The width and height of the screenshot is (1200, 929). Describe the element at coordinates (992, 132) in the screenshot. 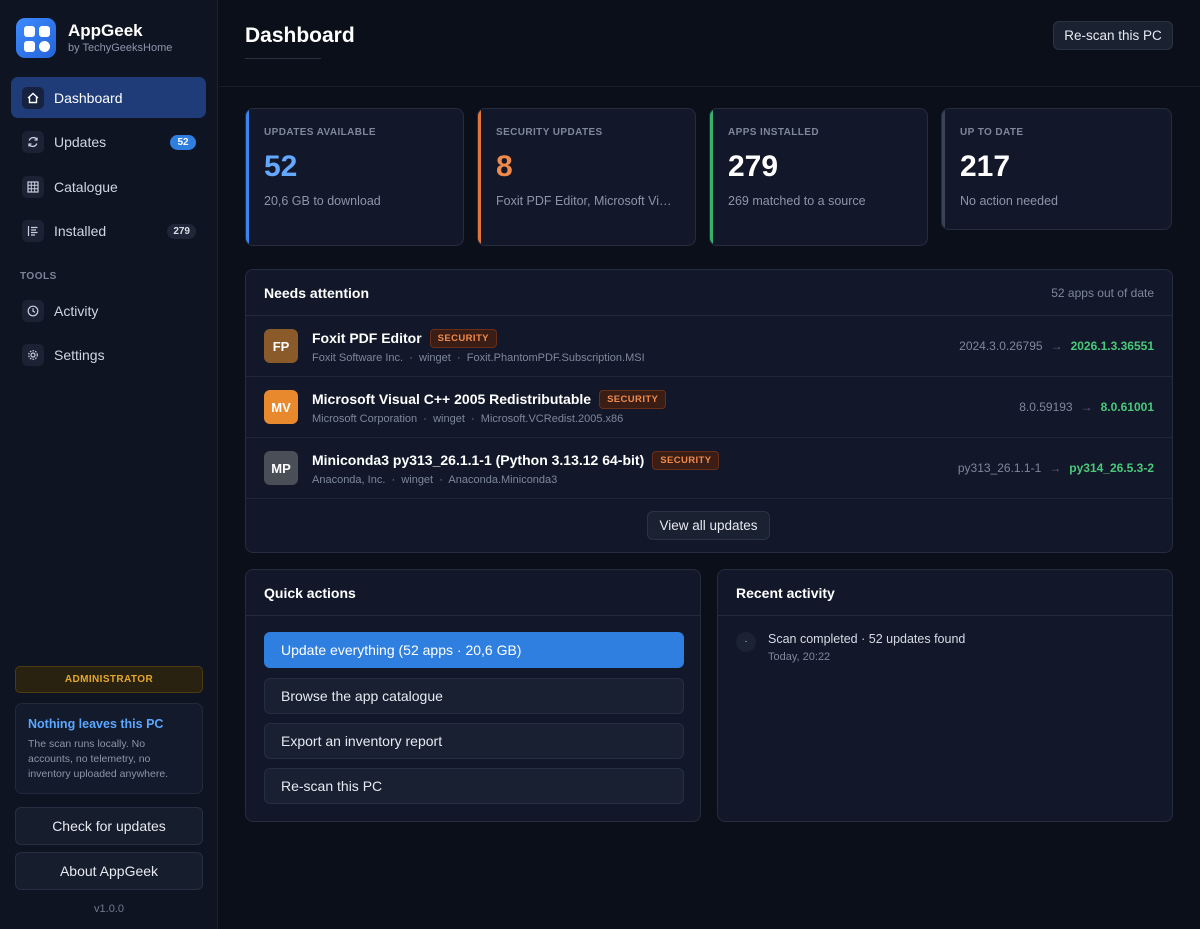

I see `stat-label: UP TO DATE` at that location.